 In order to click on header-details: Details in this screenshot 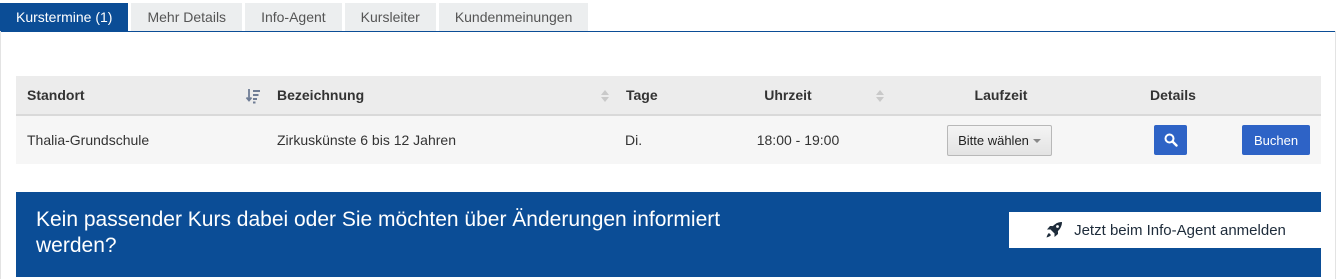, I will do `click(1173, 95)`.